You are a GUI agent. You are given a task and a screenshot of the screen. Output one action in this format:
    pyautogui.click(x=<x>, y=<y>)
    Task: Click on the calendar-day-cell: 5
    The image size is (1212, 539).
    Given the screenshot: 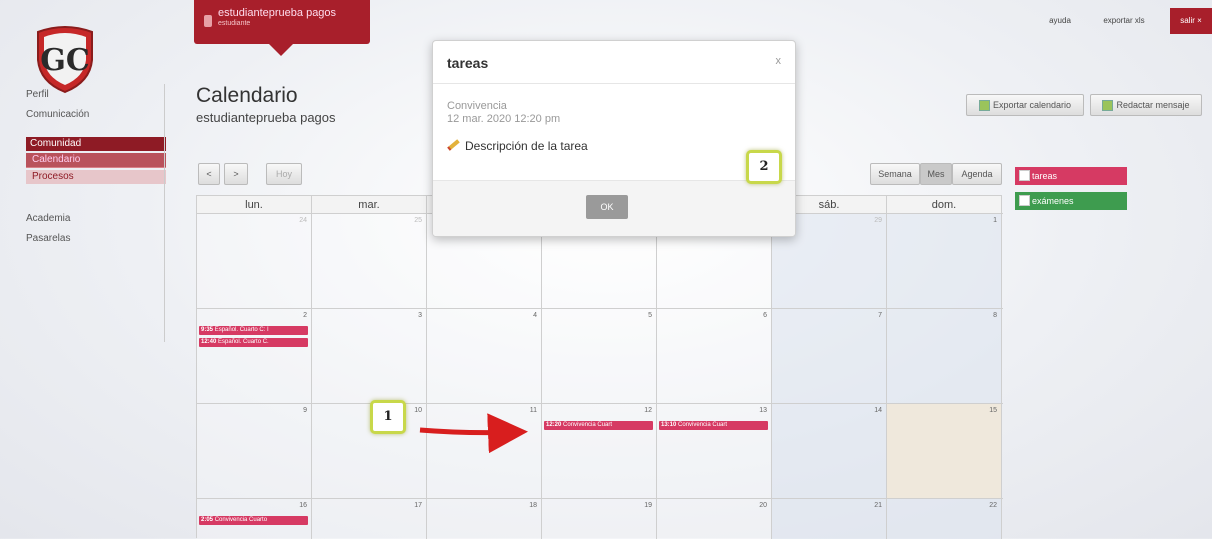 What is the action you would take?
    pyautogui.click(x=599, y=356)
    